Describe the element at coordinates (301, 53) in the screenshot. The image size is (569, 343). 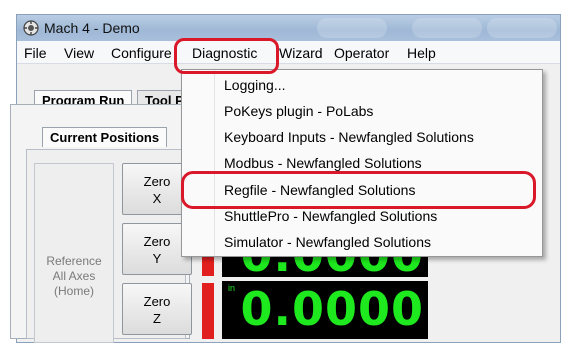
I see `menu-wizard: Wizard` at that location.